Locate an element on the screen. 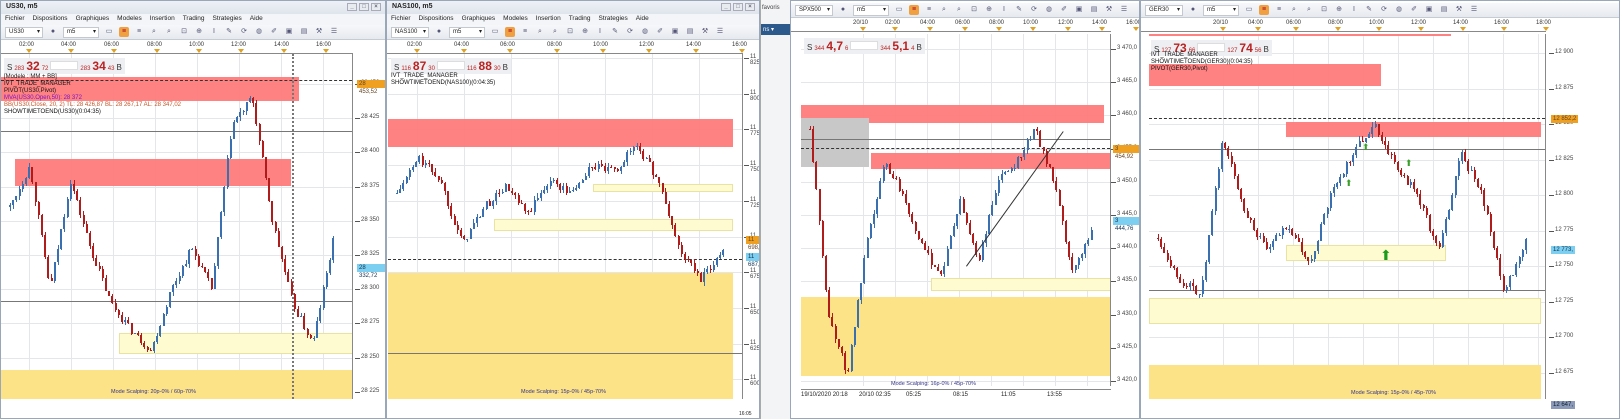 The height and width of the screenshot is (419, 1620). indicator-line: SHOWTIMETOEND(GER30)(0:04:35) is located at coordinates (1202, 62).